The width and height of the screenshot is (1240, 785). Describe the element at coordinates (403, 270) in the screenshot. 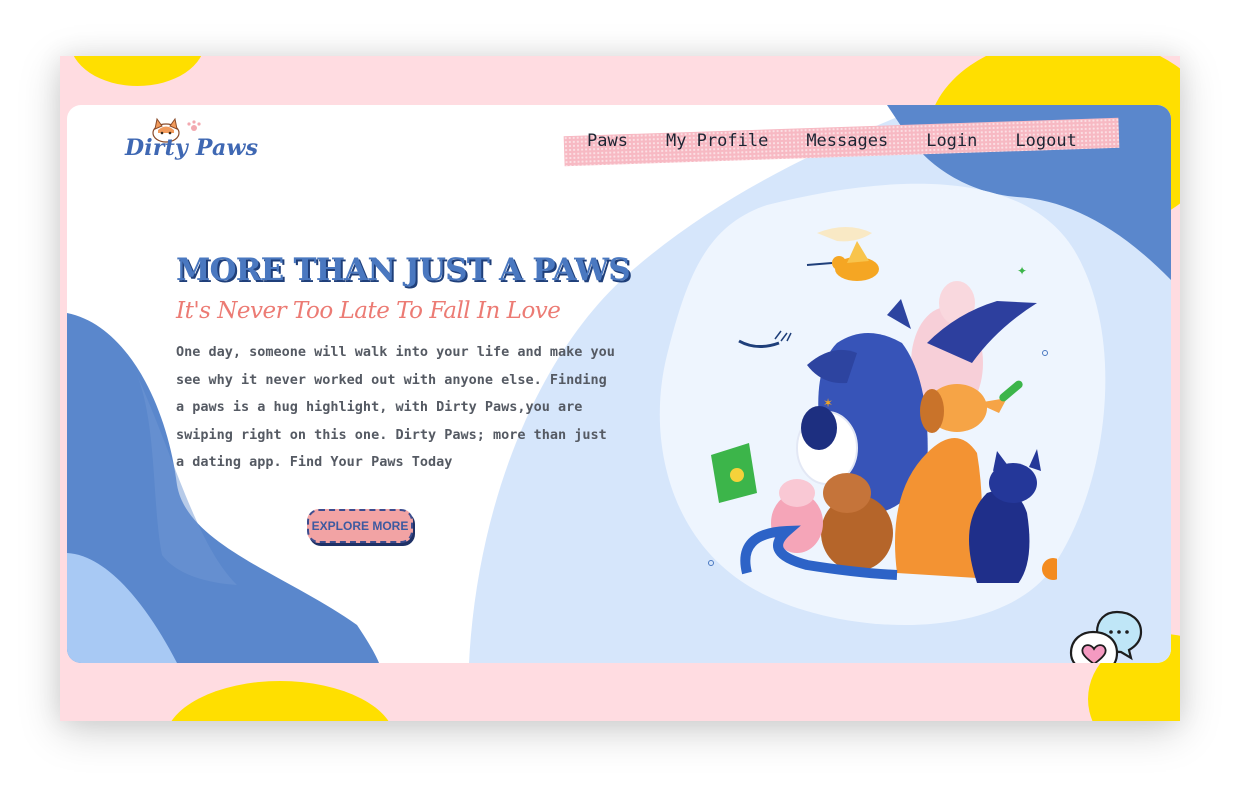

I see `hero-title: MORE THAN JUST A PAWS` at that location.